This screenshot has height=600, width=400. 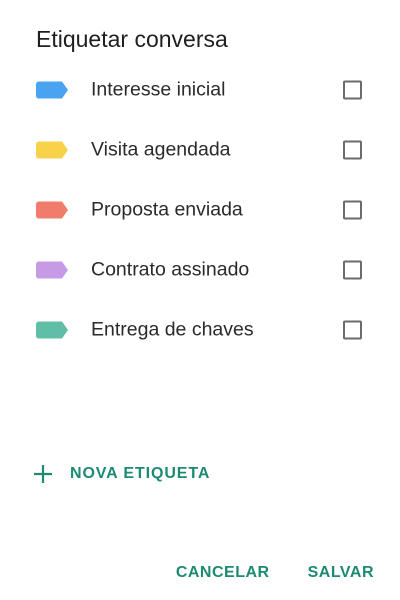 I want to click on label-row-entrega-de-chaves: Entrega de chaves, so click(x=200, y=330).